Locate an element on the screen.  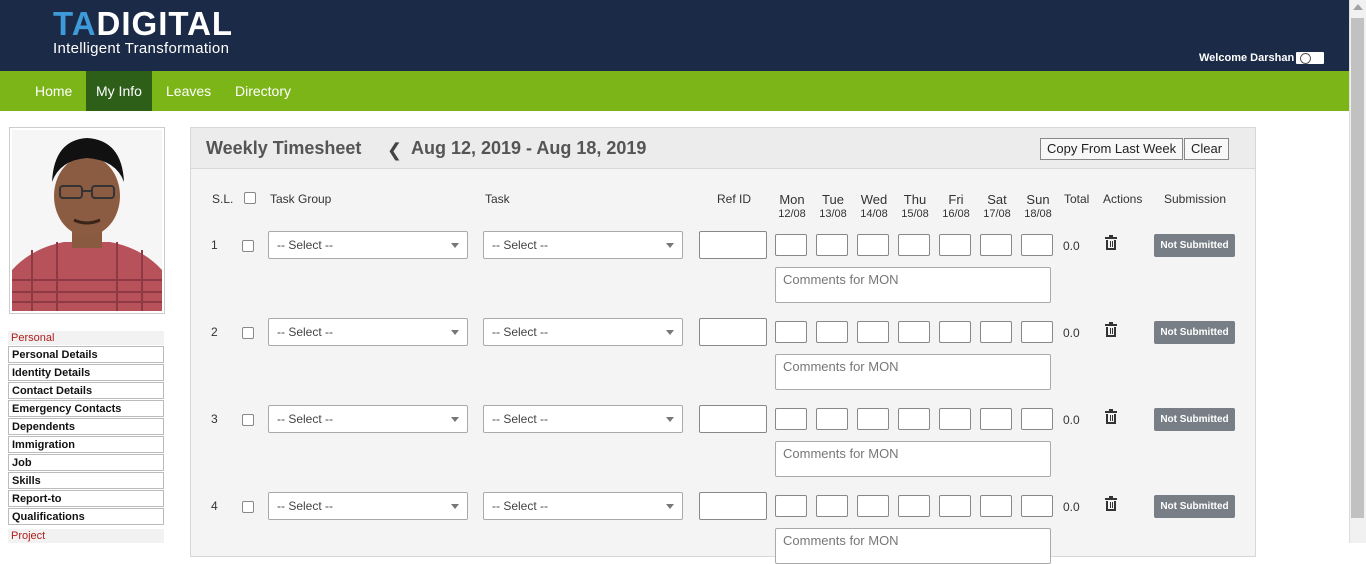
company-logo: TADIGITAL Intelligent Transformation is located at coordinates (143, 31).